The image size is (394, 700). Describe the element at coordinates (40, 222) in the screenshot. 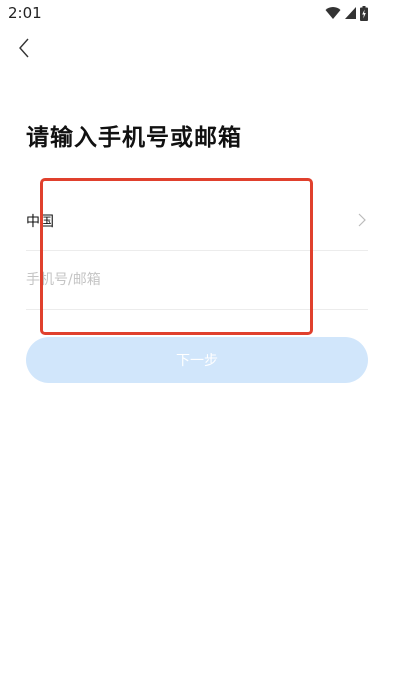

I see `country-label: 中国` at that location.